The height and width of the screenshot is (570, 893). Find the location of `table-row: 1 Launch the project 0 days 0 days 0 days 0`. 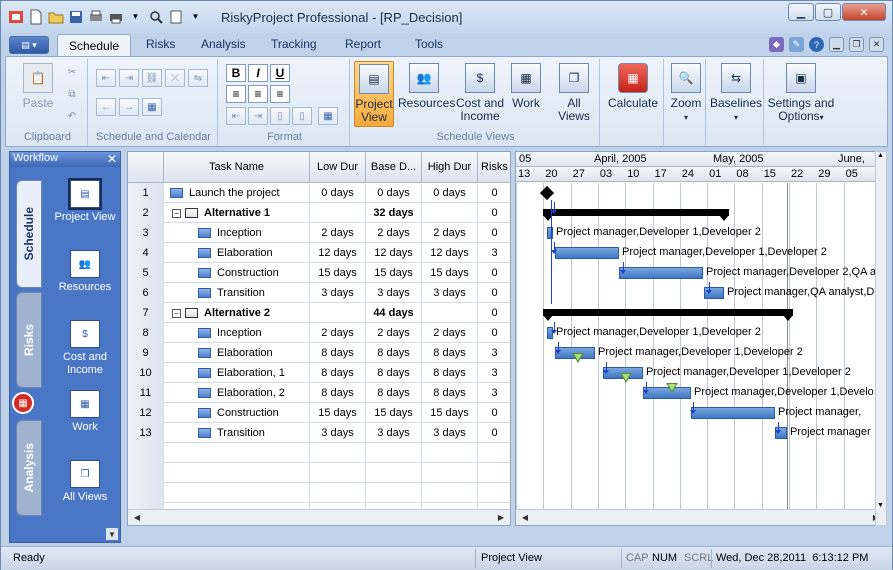

table-row: 1 Launch the project 0 days 0 days 0 days 0 is located at coordinates (319, 193).